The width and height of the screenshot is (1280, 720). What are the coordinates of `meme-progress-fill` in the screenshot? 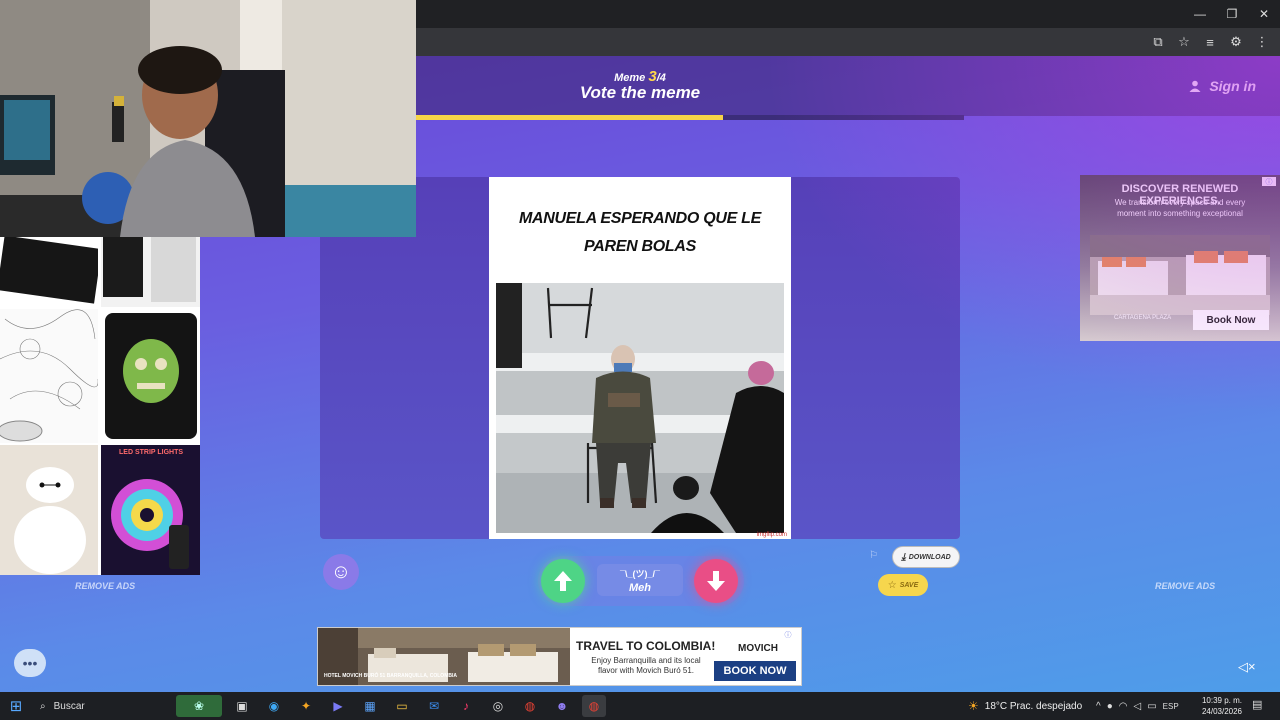 It's located at (569, 117).